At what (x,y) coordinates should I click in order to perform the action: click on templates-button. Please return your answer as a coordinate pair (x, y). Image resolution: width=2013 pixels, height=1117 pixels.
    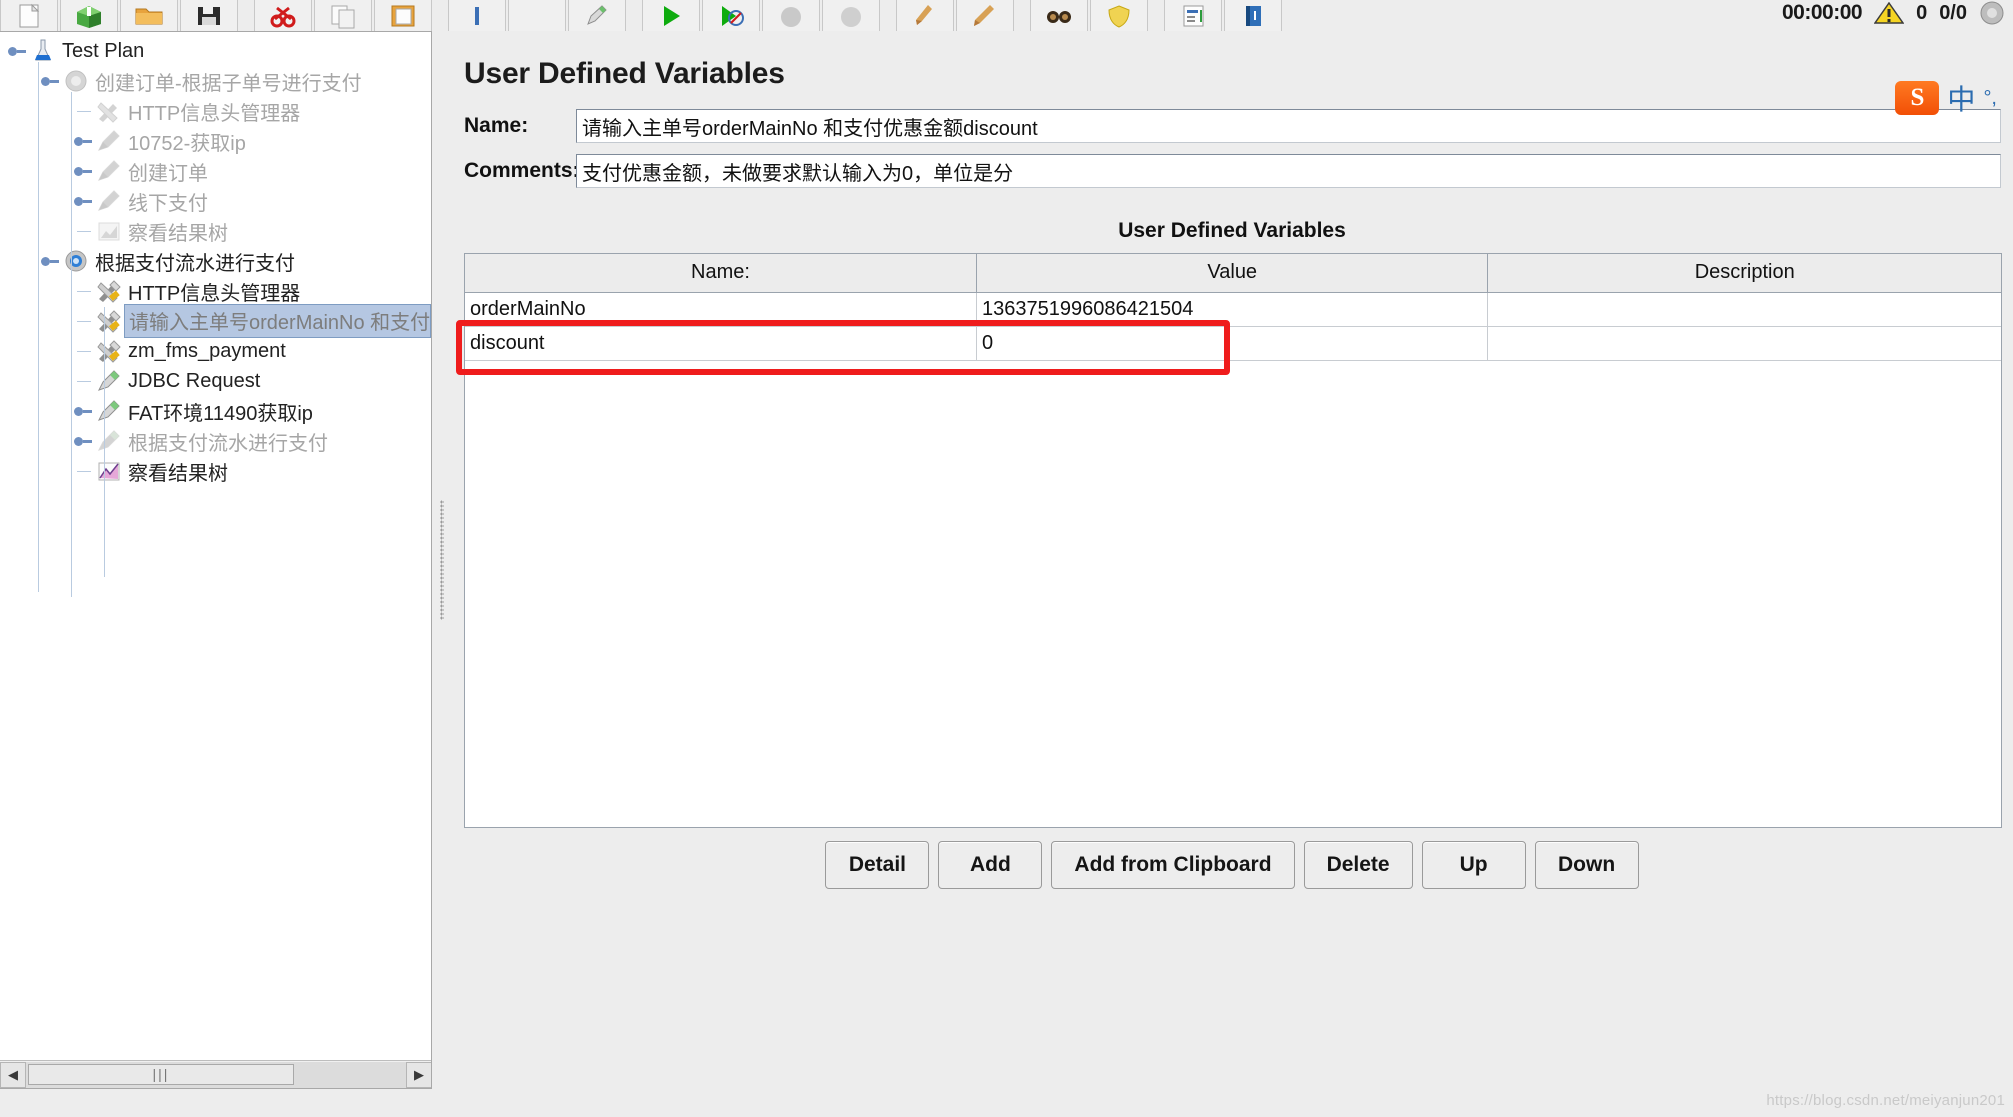
    Looking at the image, I should click on (89, 15).